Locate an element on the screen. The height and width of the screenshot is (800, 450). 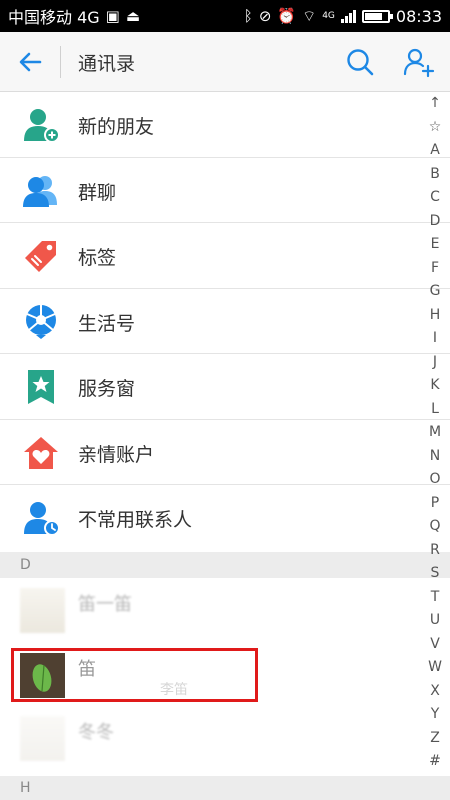
menu-item-new-friends: 新的朋友 is located at coordinates (225, 125).